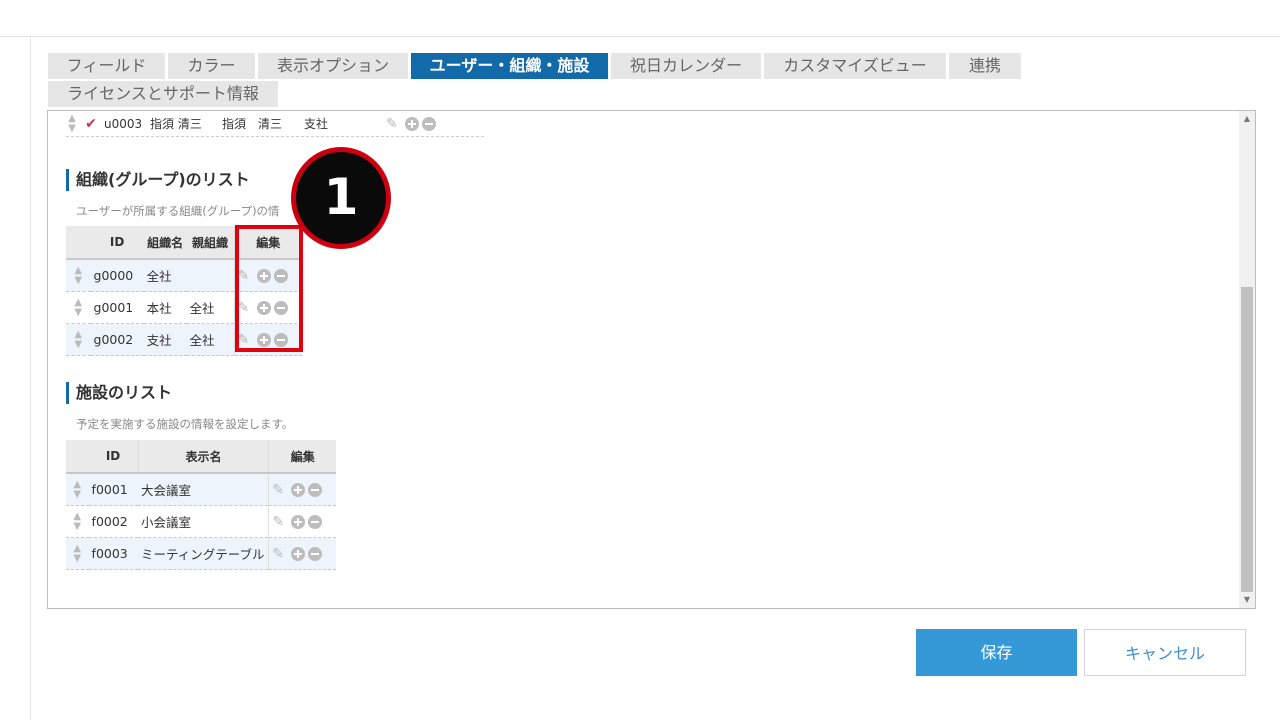 This screenshot has height=720, width=1280. I want to click on org-id: g0001, so click(117, 307).